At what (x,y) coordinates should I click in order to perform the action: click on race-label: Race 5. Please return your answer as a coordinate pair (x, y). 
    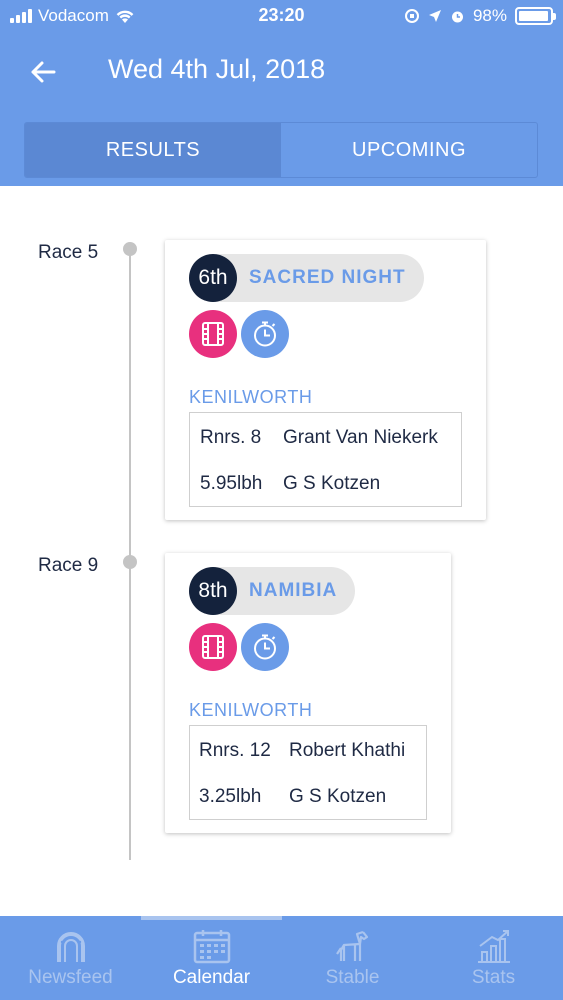
    Looking at the image, I should click on (68, 252).